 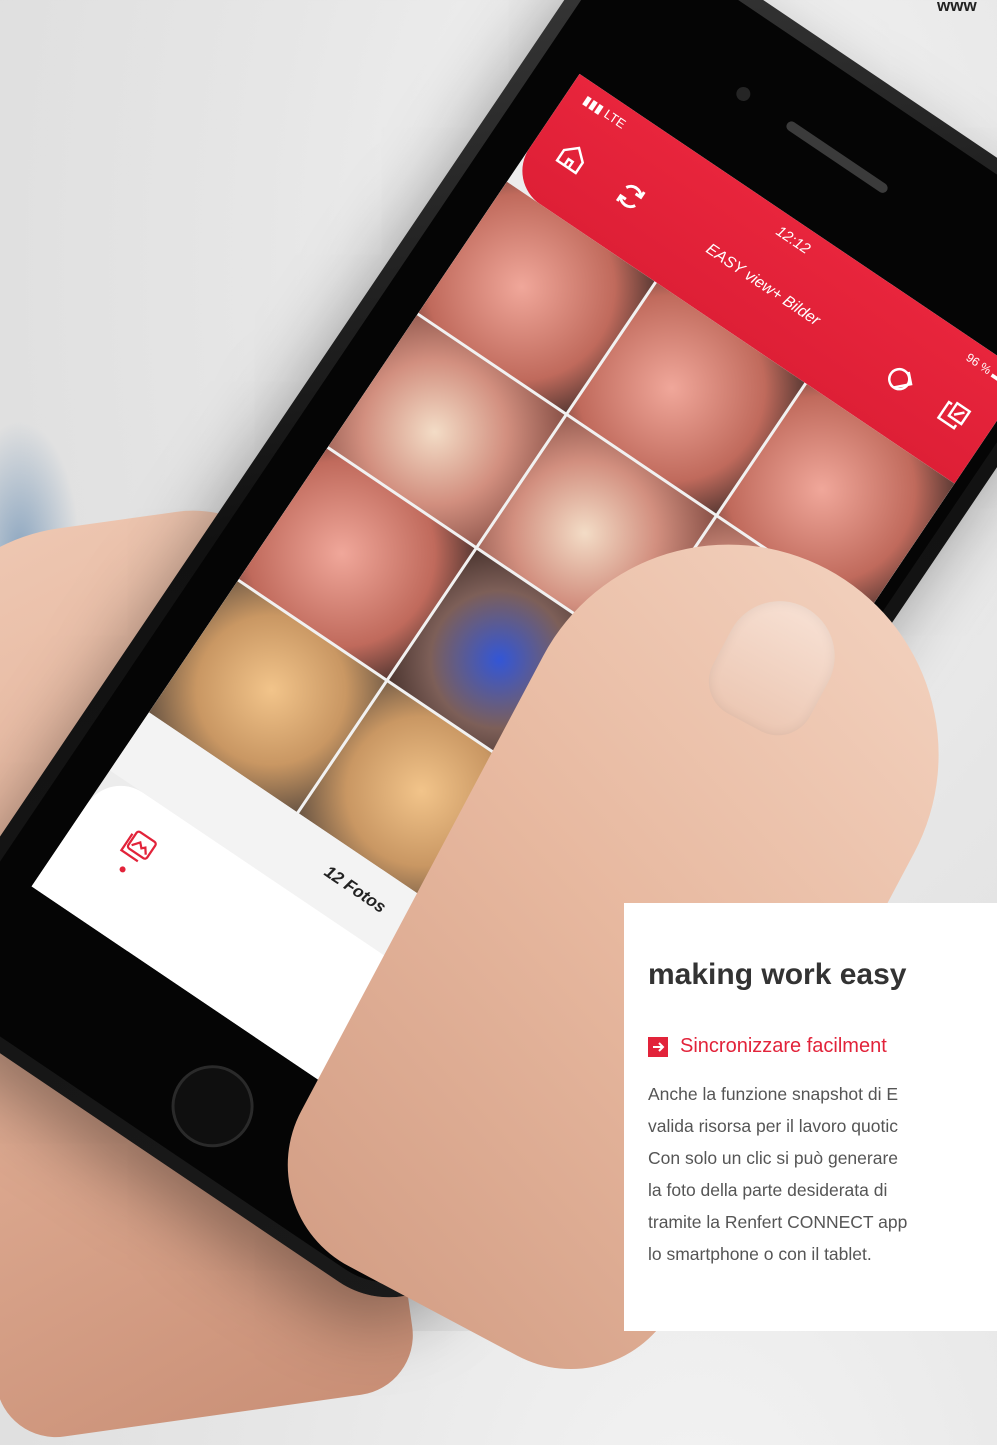 I want to click on active-tab-indicator, so click(x=122, y=869).